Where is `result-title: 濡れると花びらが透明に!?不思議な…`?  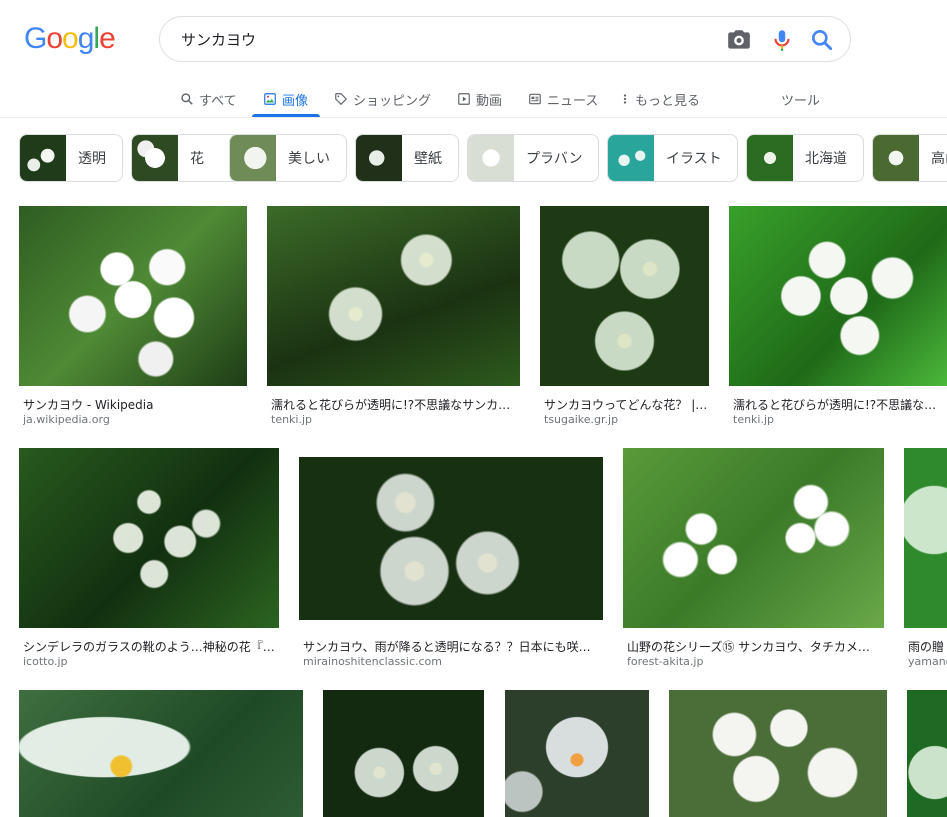 result-title: 濡れると花びらが透明に!?不思議な… is located at coordinates (840, 404).